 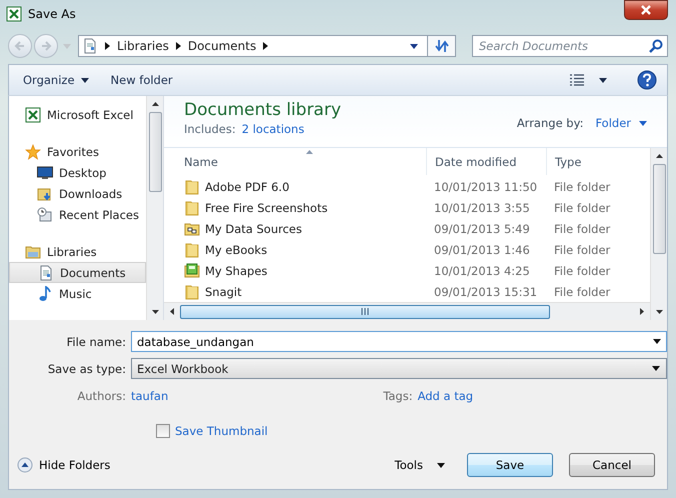 What do you see at coordinates (222, 46) in the screenshot?
I see `breadcrumb: Documents` at bounding box center [222, 46].